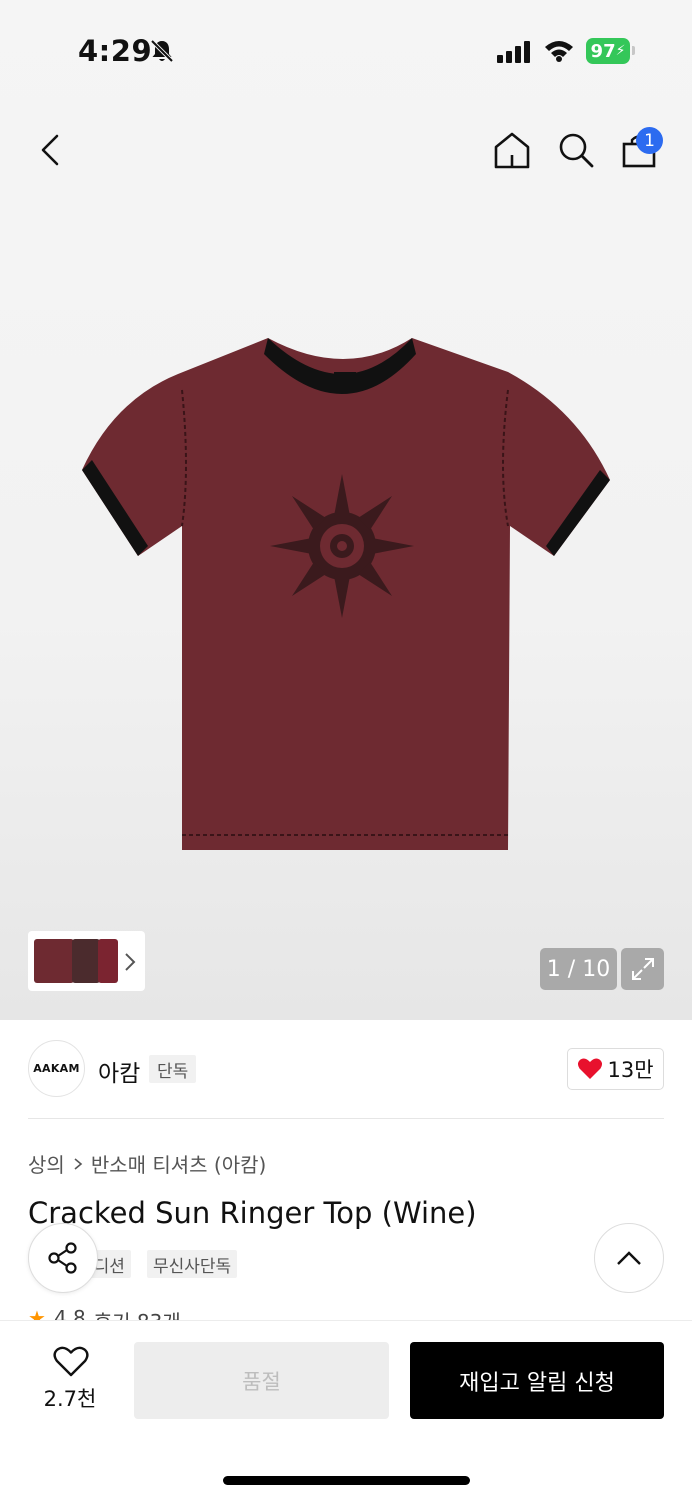  I want to click on exclusive-tag: 무신사단독, so click(192, 1264).